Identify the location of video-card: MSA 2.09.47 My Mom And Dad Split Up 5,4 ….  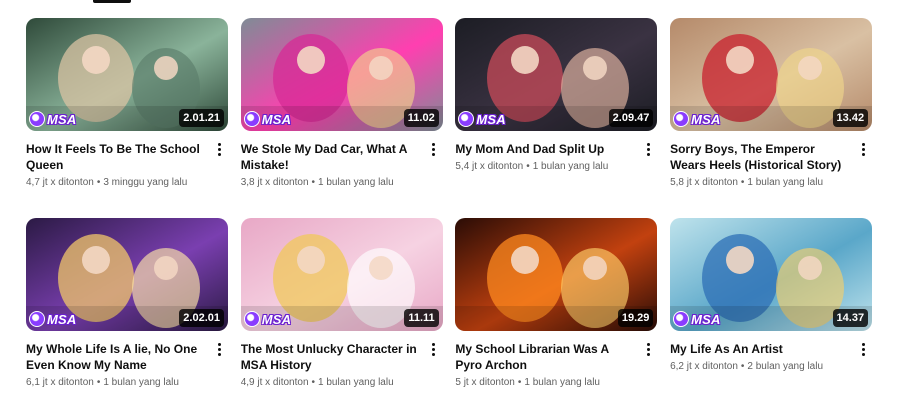
(556, 118).